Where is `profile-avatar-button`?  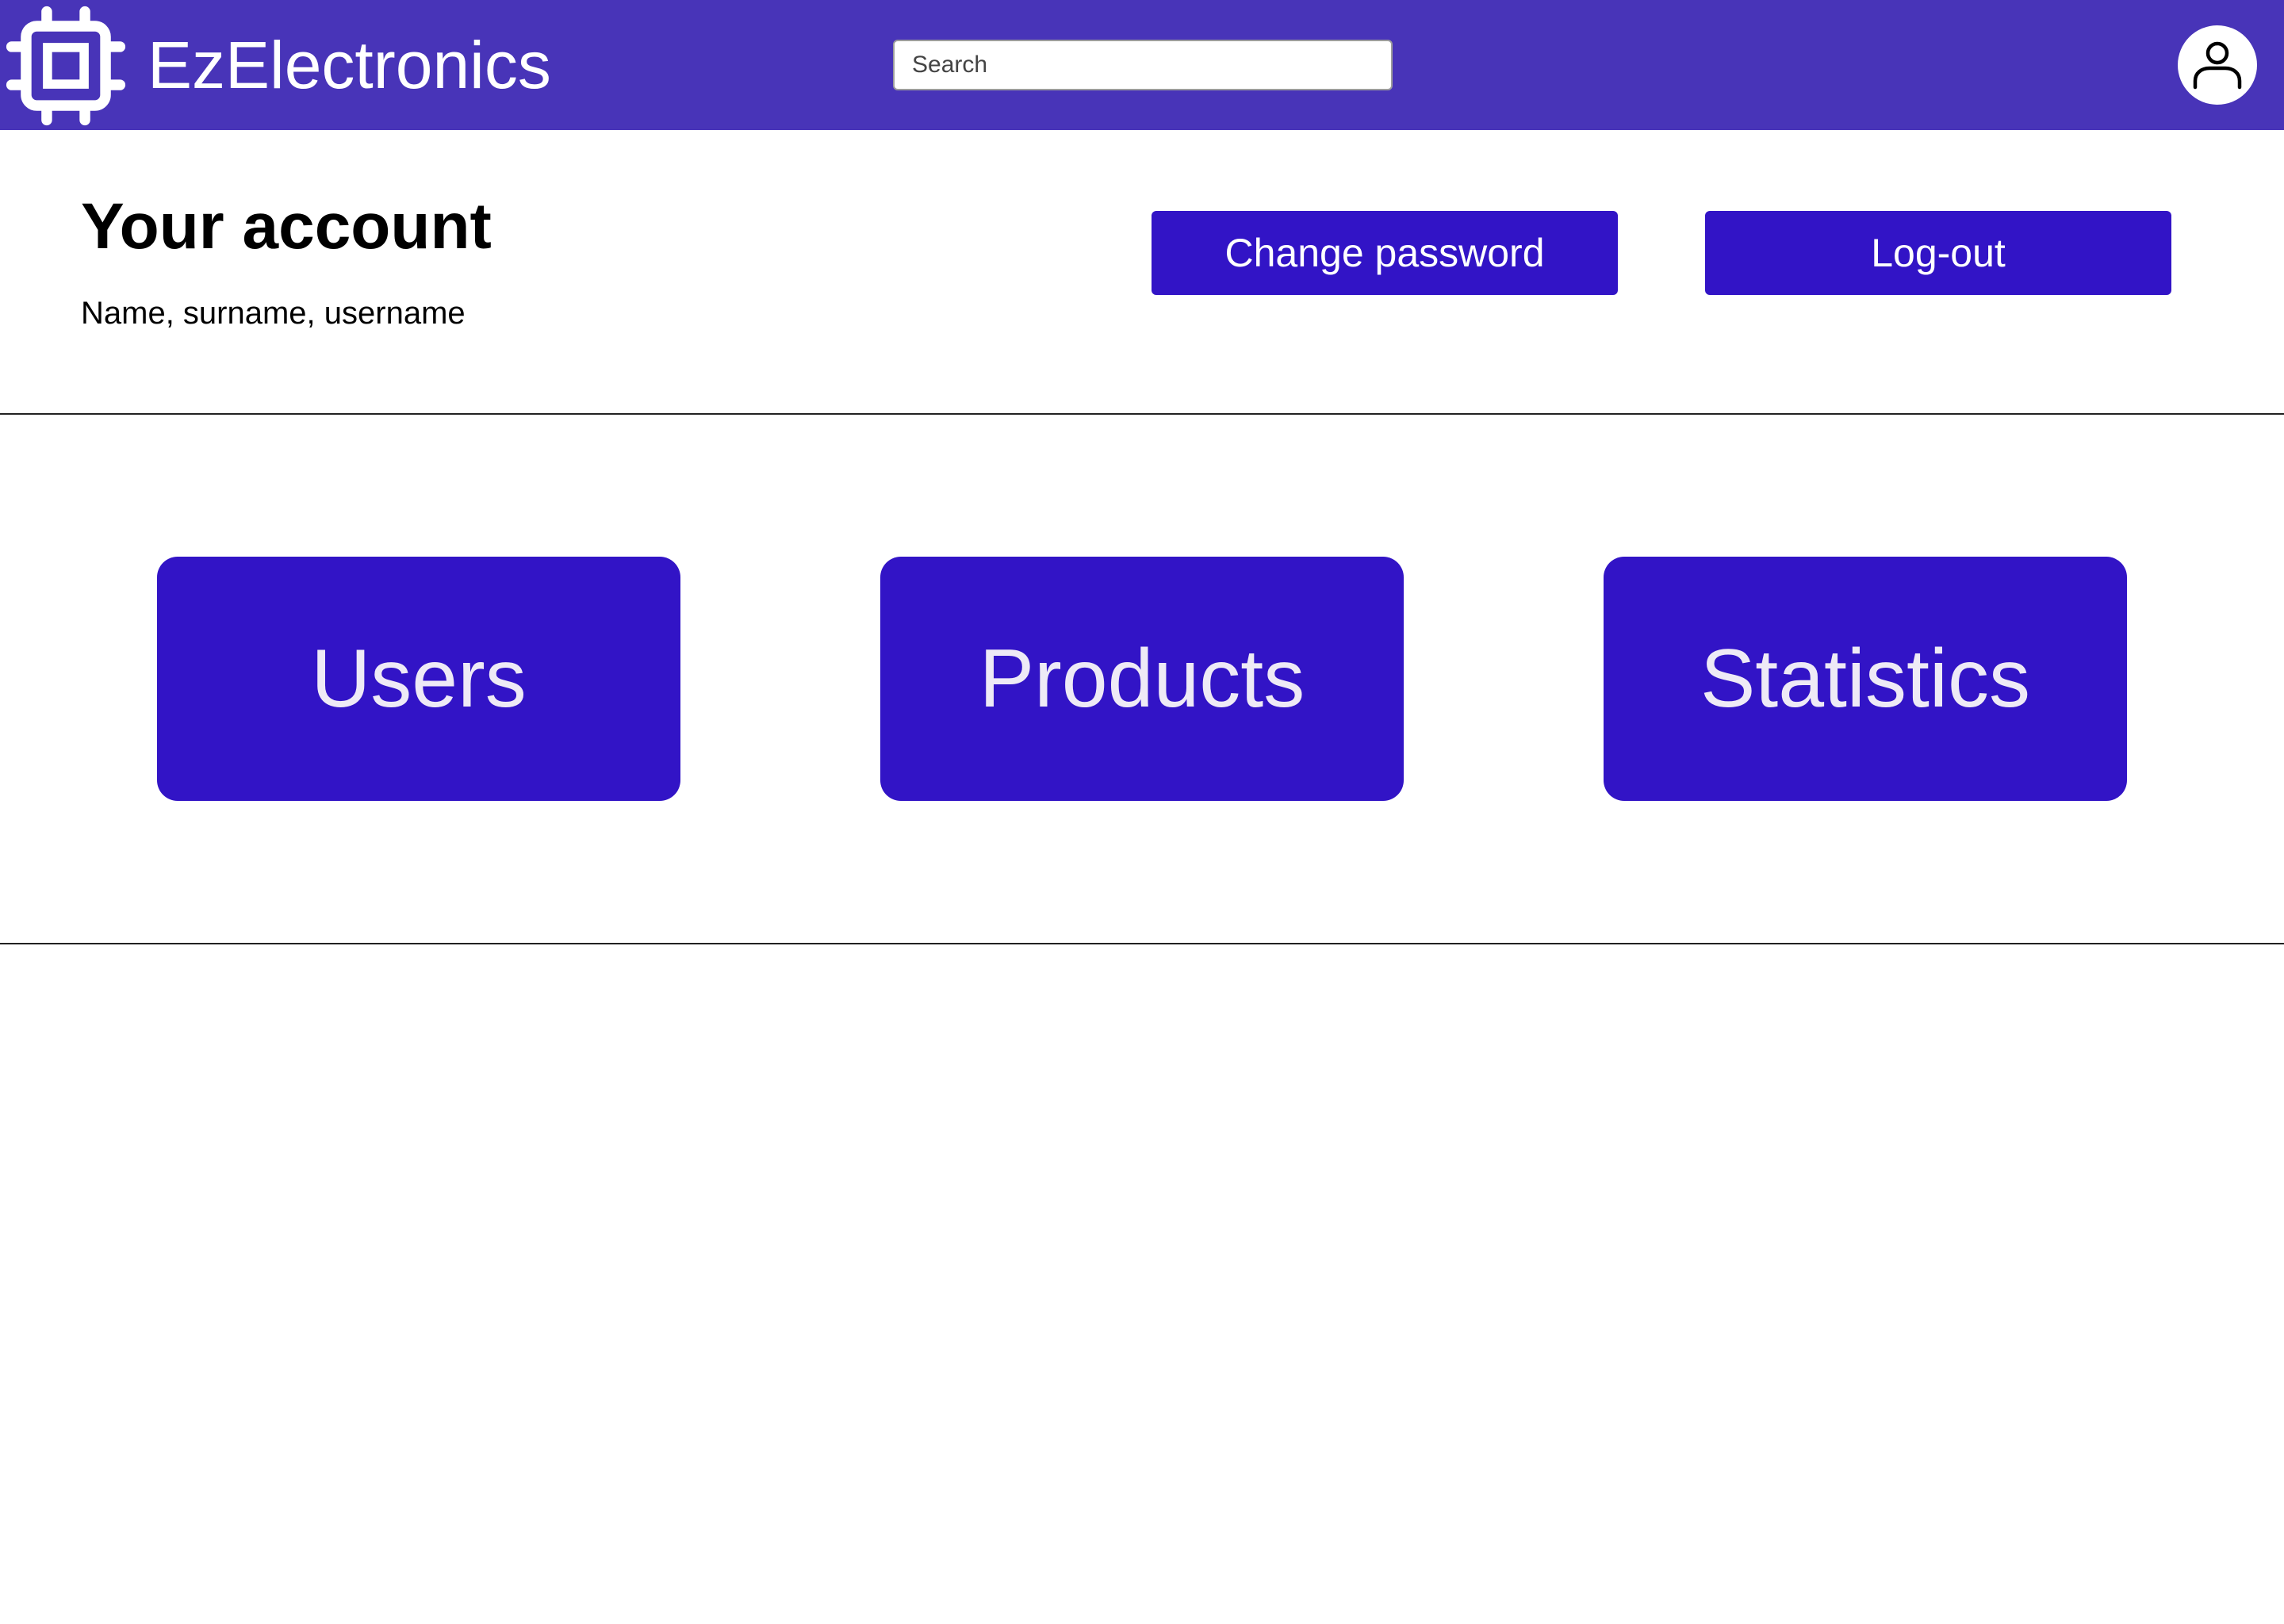
profile-avatar-button is located at coordinates (2217, 65).